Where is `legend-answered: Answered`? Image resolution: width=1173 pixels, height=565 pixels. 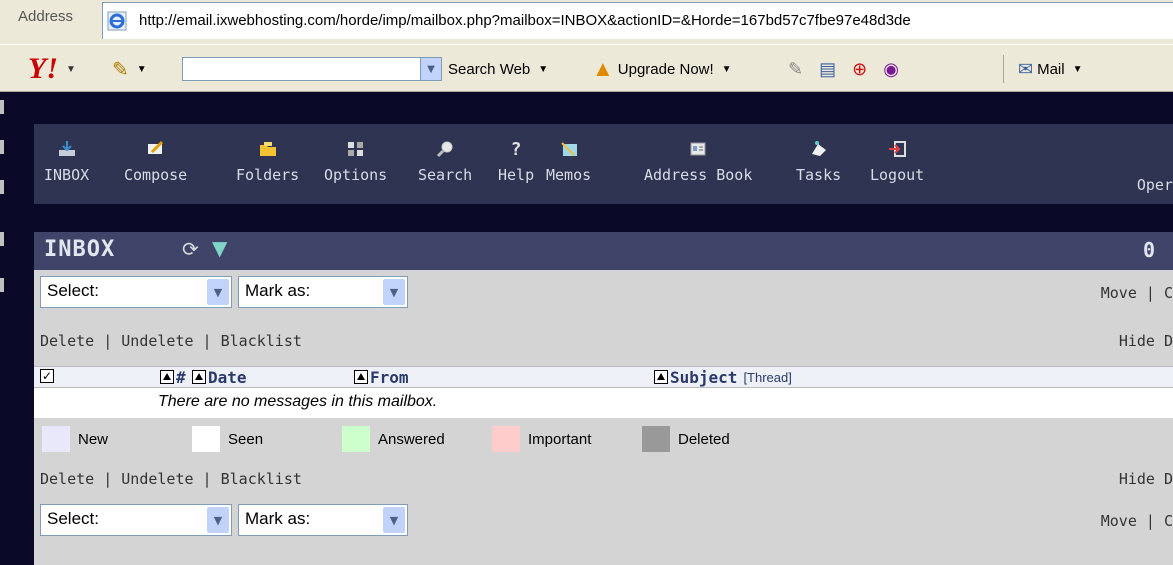
legend-answered: Answered is located at coordinates (393, 439).